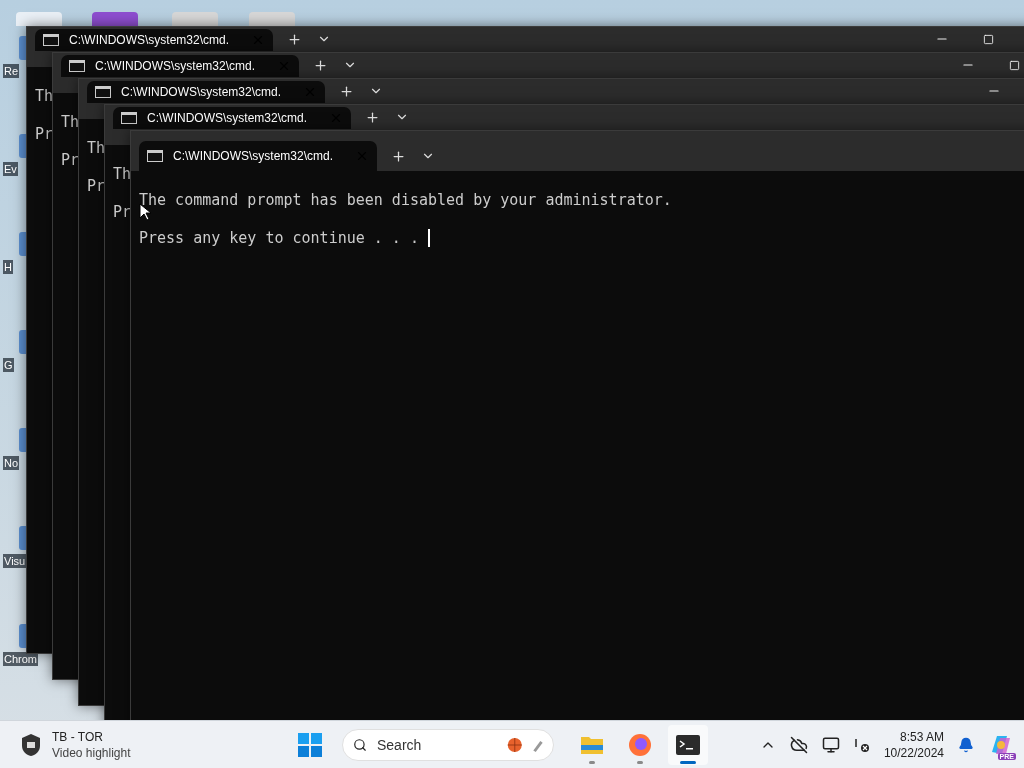 This screenshot has height=768, width=1024. I want to click on basketball-icon, so click(515, 745).